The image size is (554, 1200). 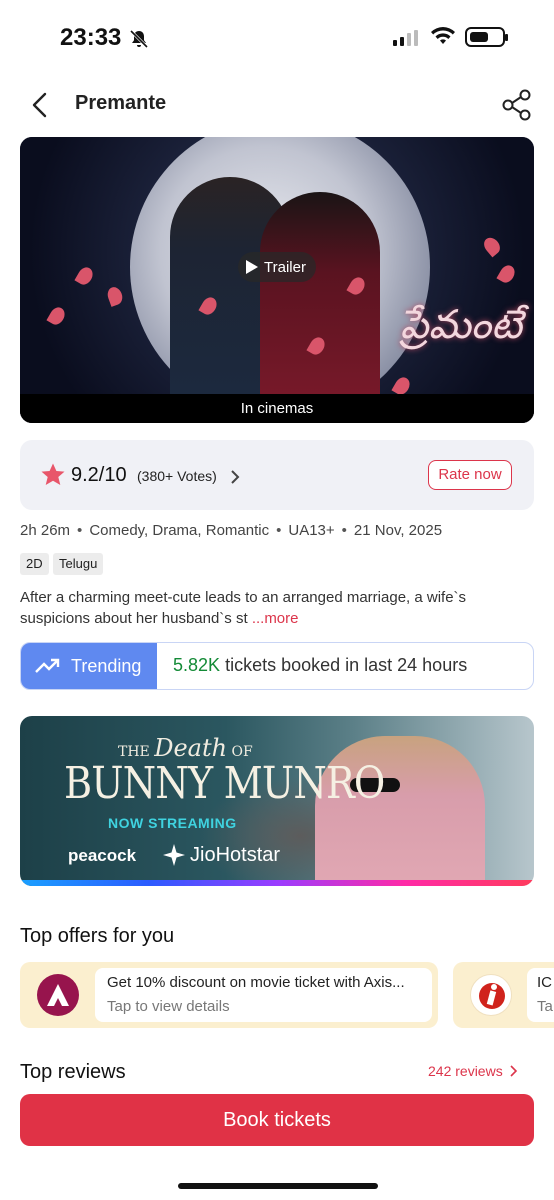 I want to click on tickets-count: 5.82K, so click(x=197, y=665).